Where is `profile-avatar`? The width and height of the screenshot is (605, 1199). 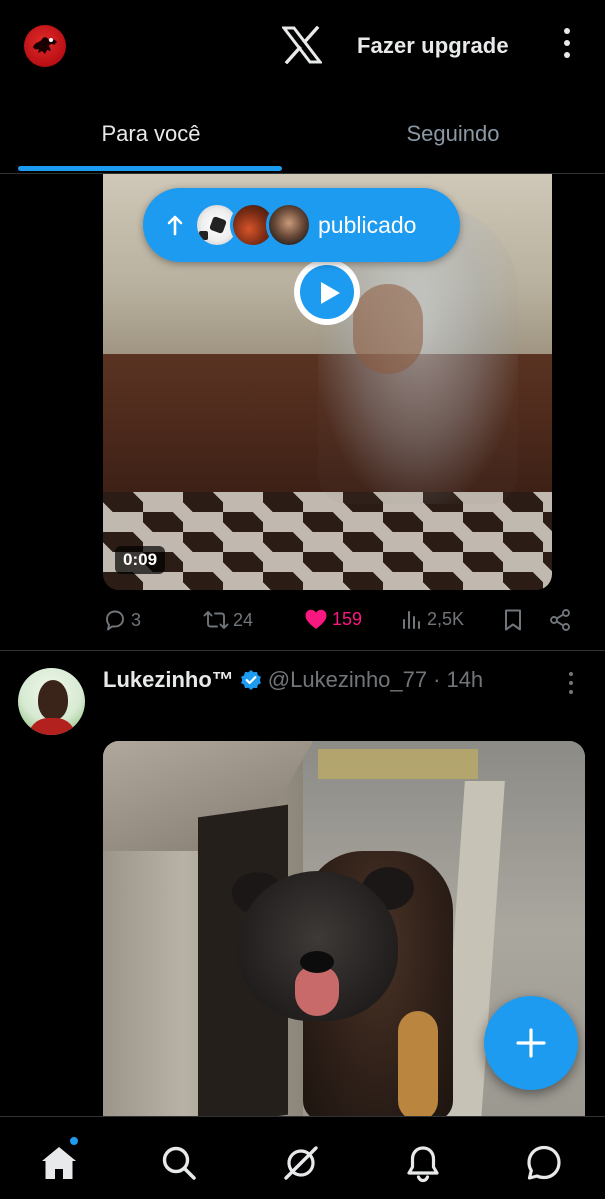
profile-avatar is located at coordinates (45, 46).